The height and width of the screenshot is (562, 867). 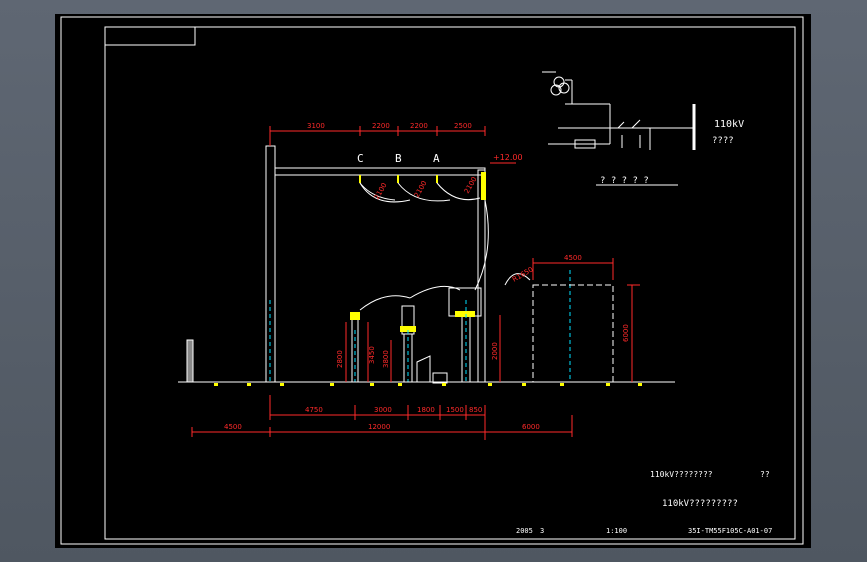 I want to click on title-line-1-extra: ??, so click(x=765, y=474).